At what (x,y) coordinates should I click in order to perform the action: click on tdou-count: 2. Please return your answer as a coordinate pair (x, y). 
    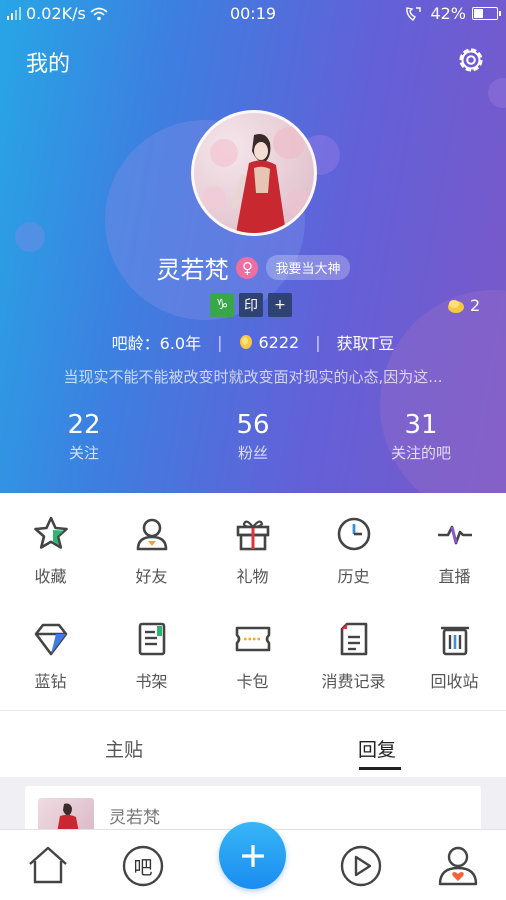
    Looking at the image, I should click on (463, 305).